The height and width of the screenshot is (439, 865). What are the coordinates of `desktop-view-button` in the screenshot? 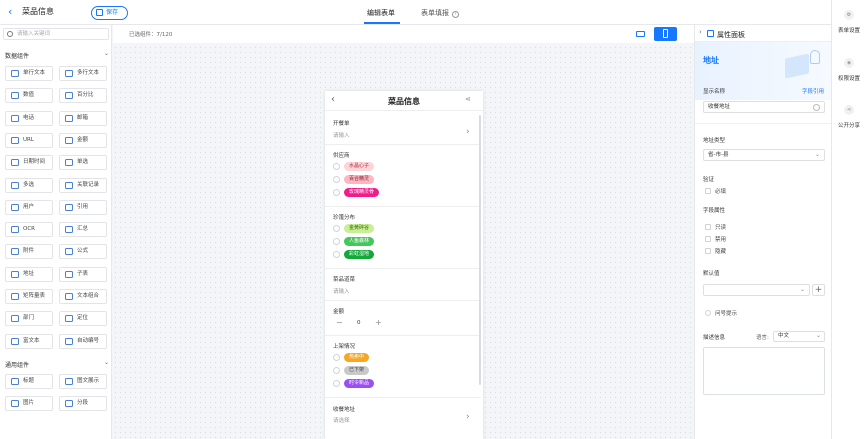 It's located at (639, 34).